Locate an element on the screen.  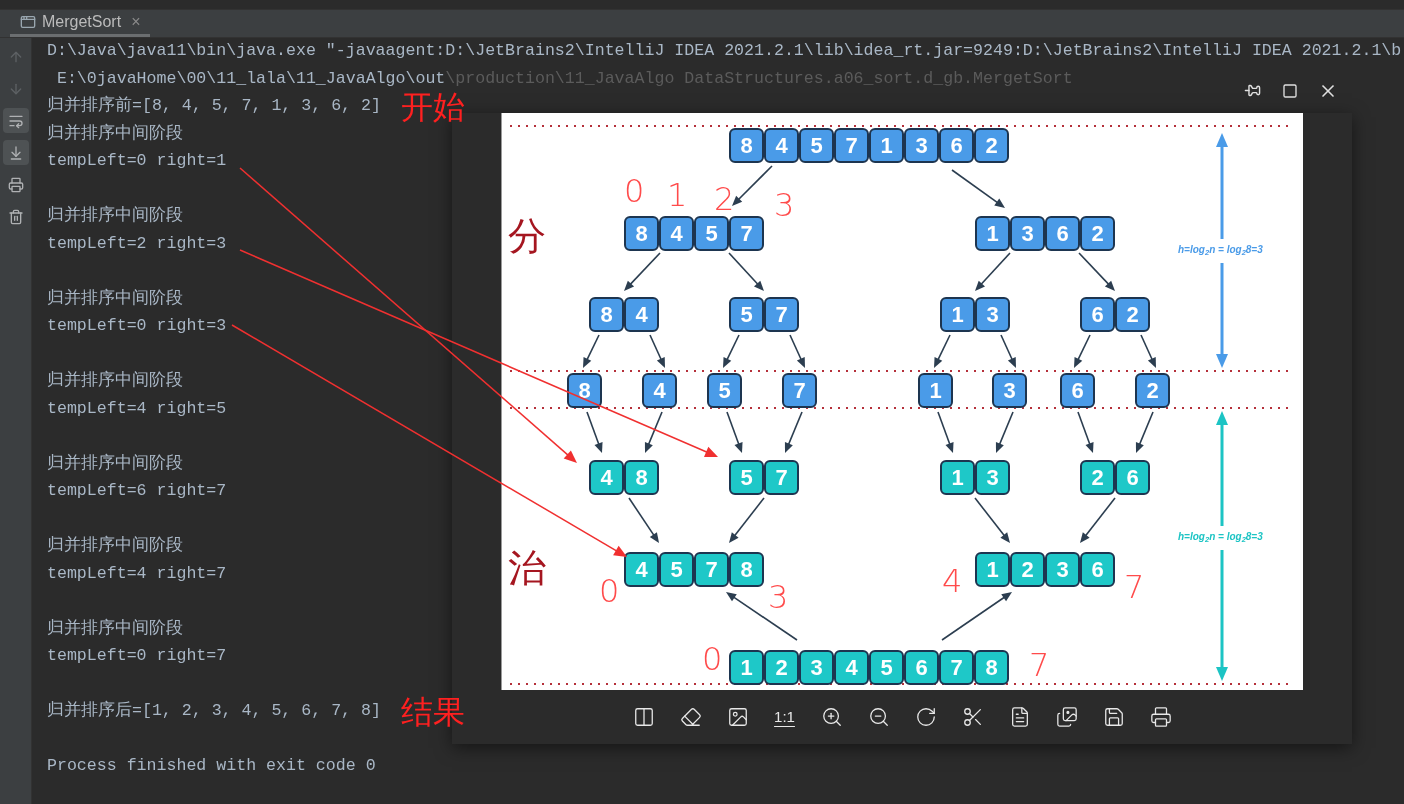
pin-icon is located at coordinates (1252, 90).